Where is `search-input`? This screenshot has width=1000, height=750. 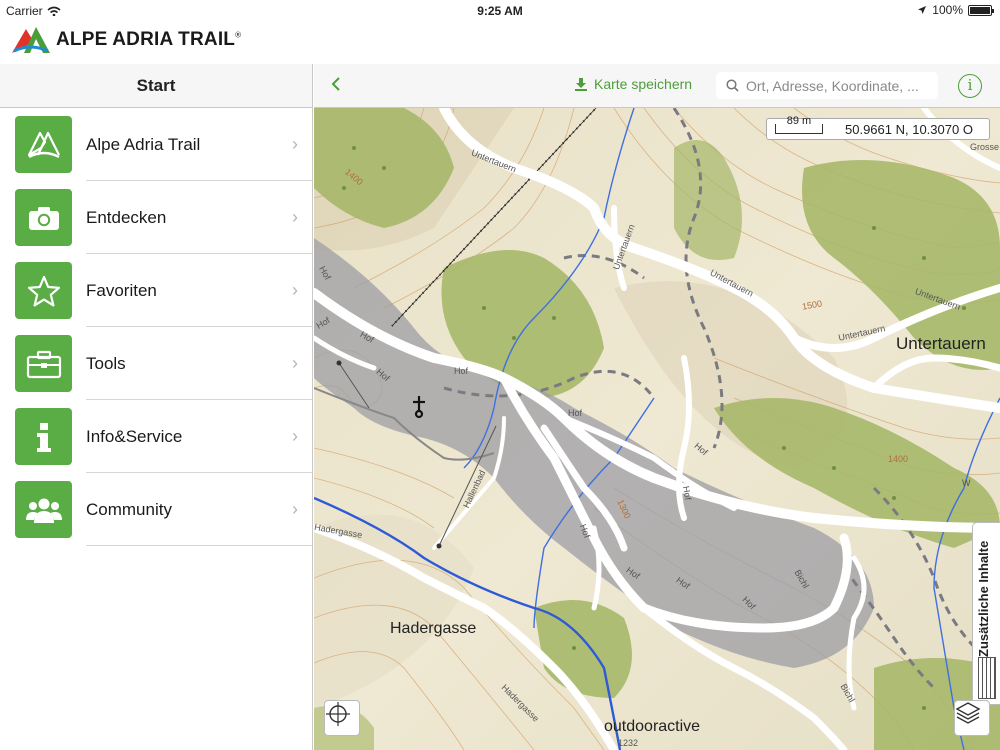
search-input is located at coordinates (836, 85).